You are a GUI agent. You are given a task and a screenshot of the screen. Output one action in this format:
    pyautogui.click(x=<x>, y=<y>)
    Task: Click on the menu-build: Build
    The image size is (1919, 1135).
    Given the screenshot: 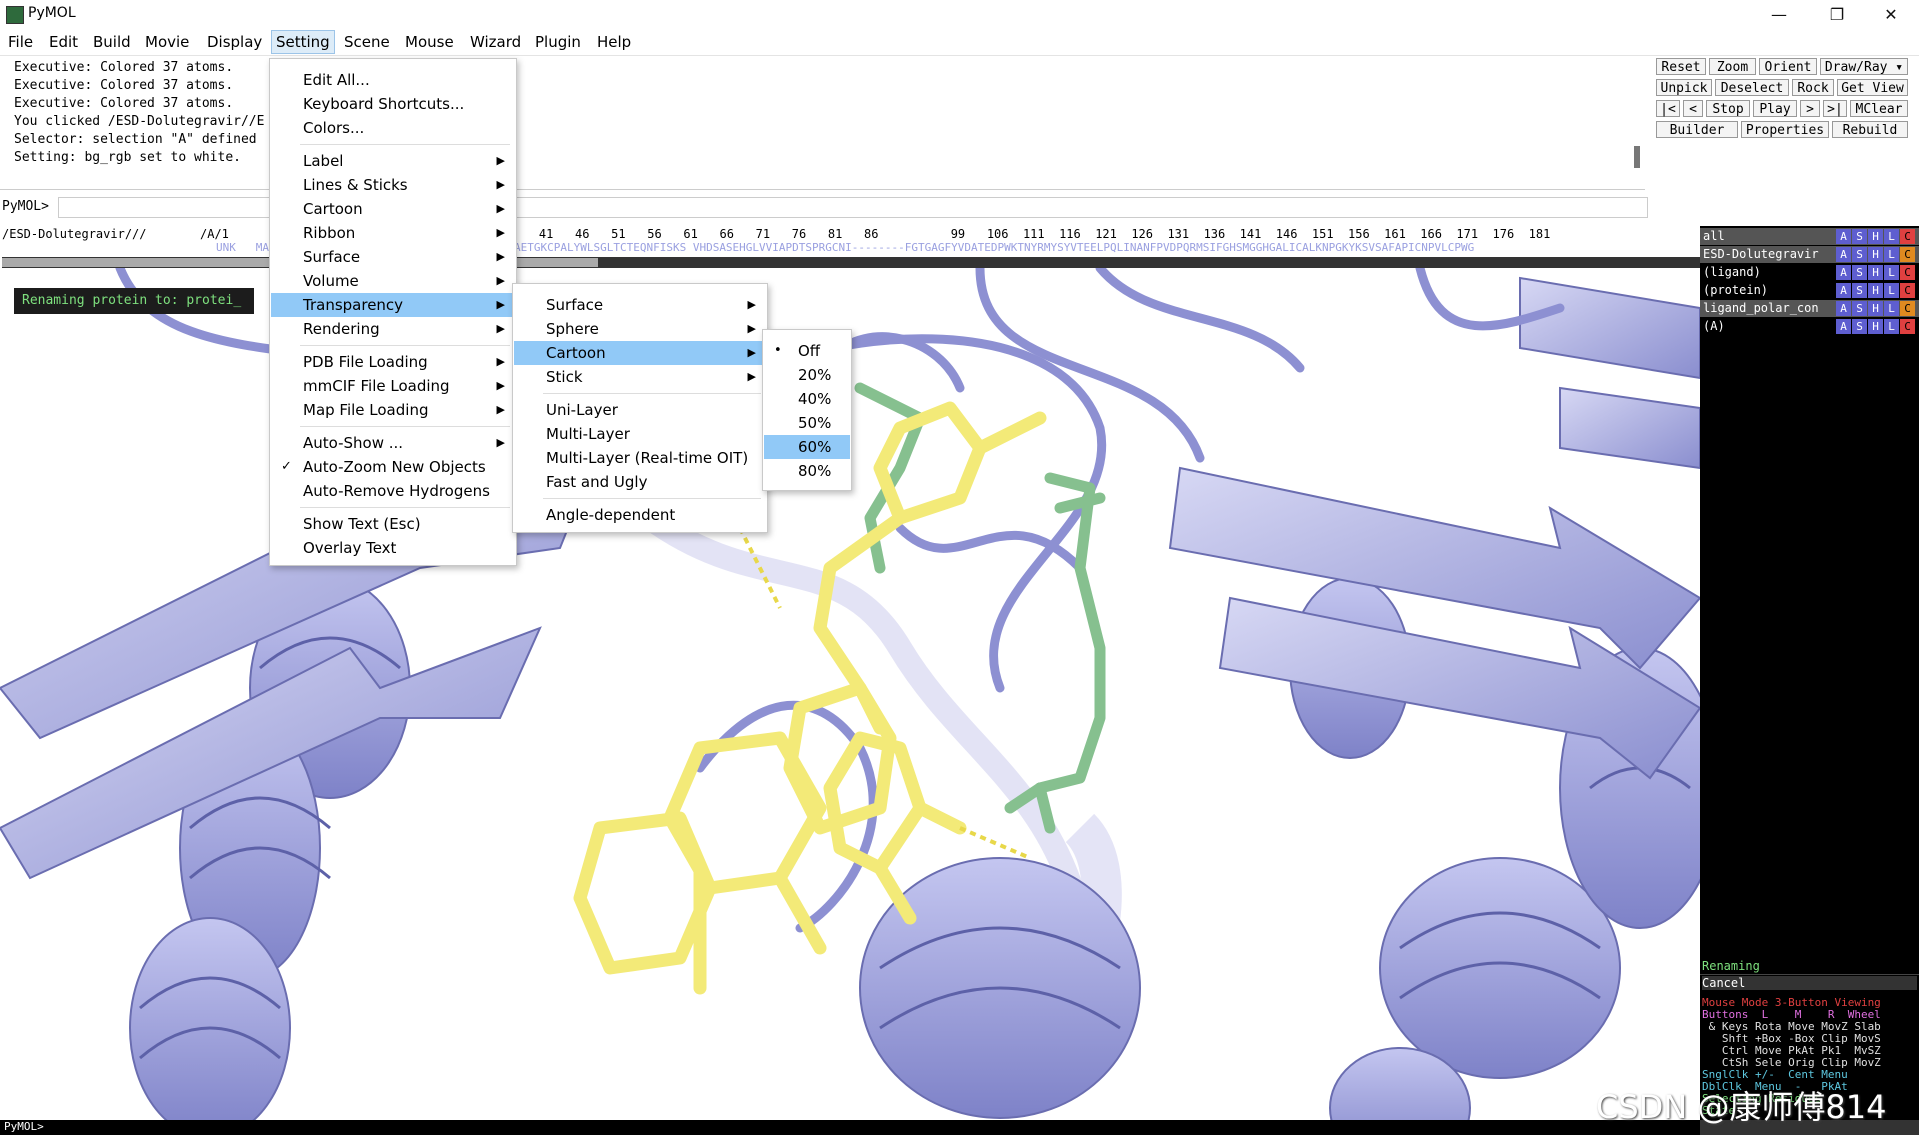 What is the action you would take?
    pyautogui.click(x=112, y=42)
    